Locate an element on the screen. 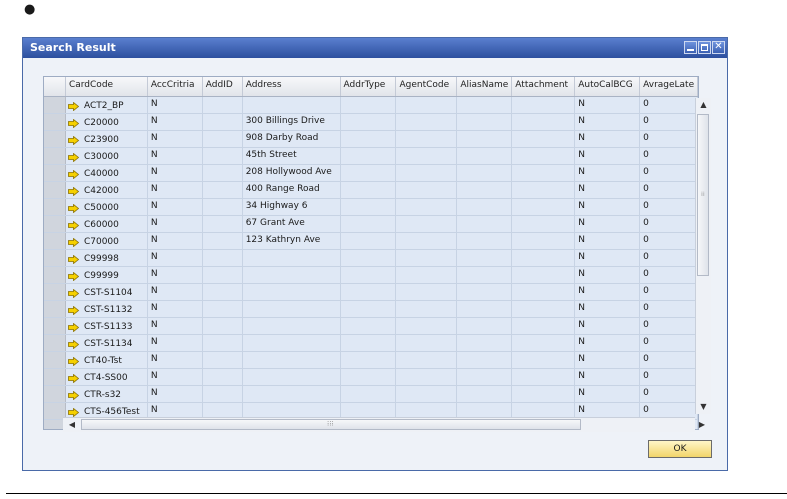  table-row: C70000 N 123 Kathryn Ave N 0 is located at coordinates (371, 241).